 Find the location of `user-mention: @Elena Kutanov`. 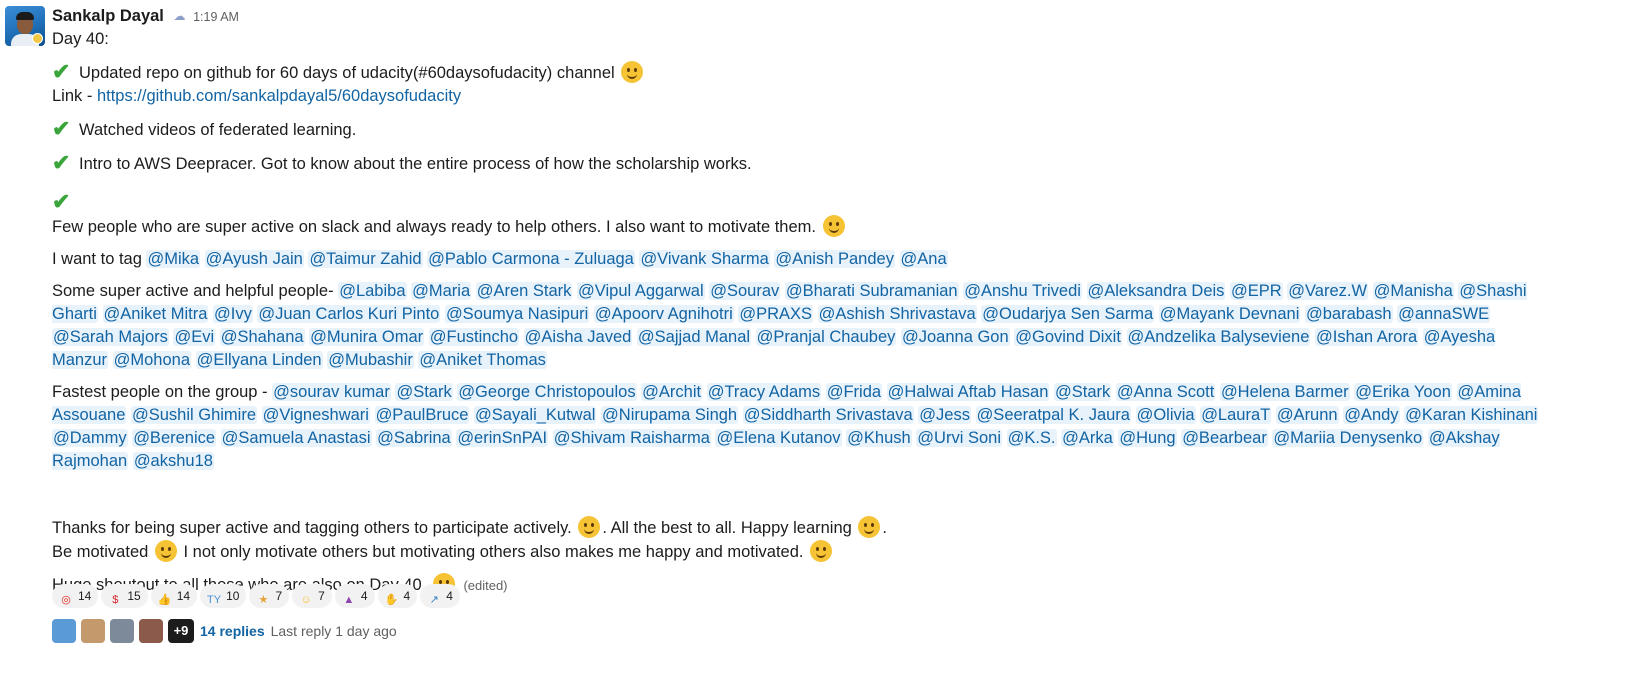

user-mention: @Elena Kutanov is located at coordinates (778, 438).